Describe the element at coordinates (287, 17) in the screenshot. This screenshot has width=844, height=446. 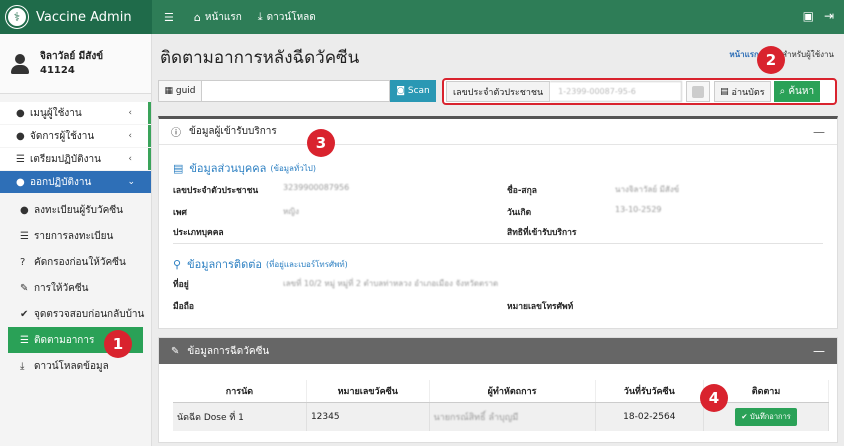
I see `nav-download-link: ⤓ ดาวน์โหลด` at that location.